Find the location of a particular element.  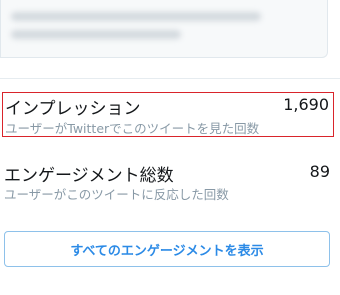

impressions-description: ユーザーがTwitterでこのツイートを見た回数 is located at coordinates (132, 128).